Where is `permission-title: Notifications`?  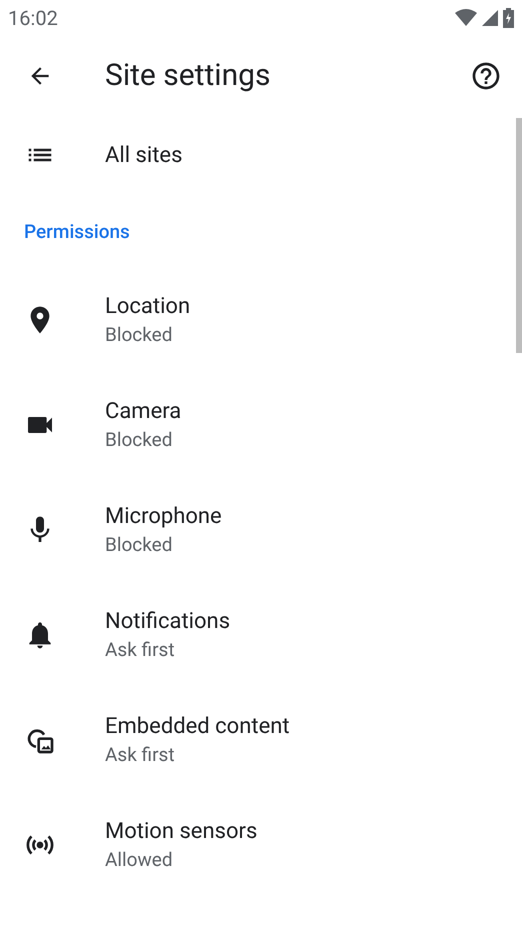 permission-title: Notifications is located at coordinates (167, 621).